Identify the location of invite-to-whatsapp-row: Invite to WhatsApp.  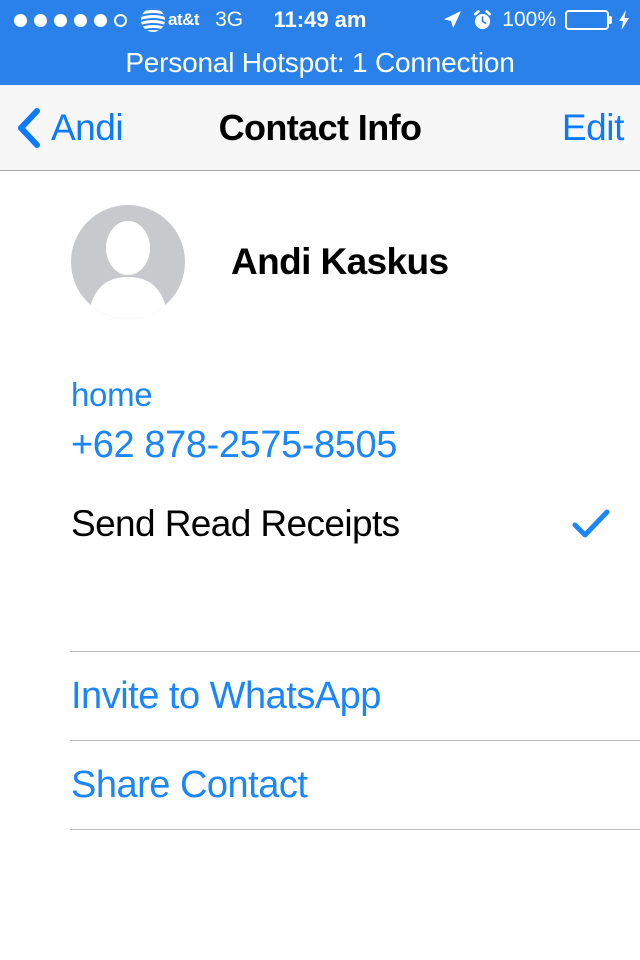
(320, 696).